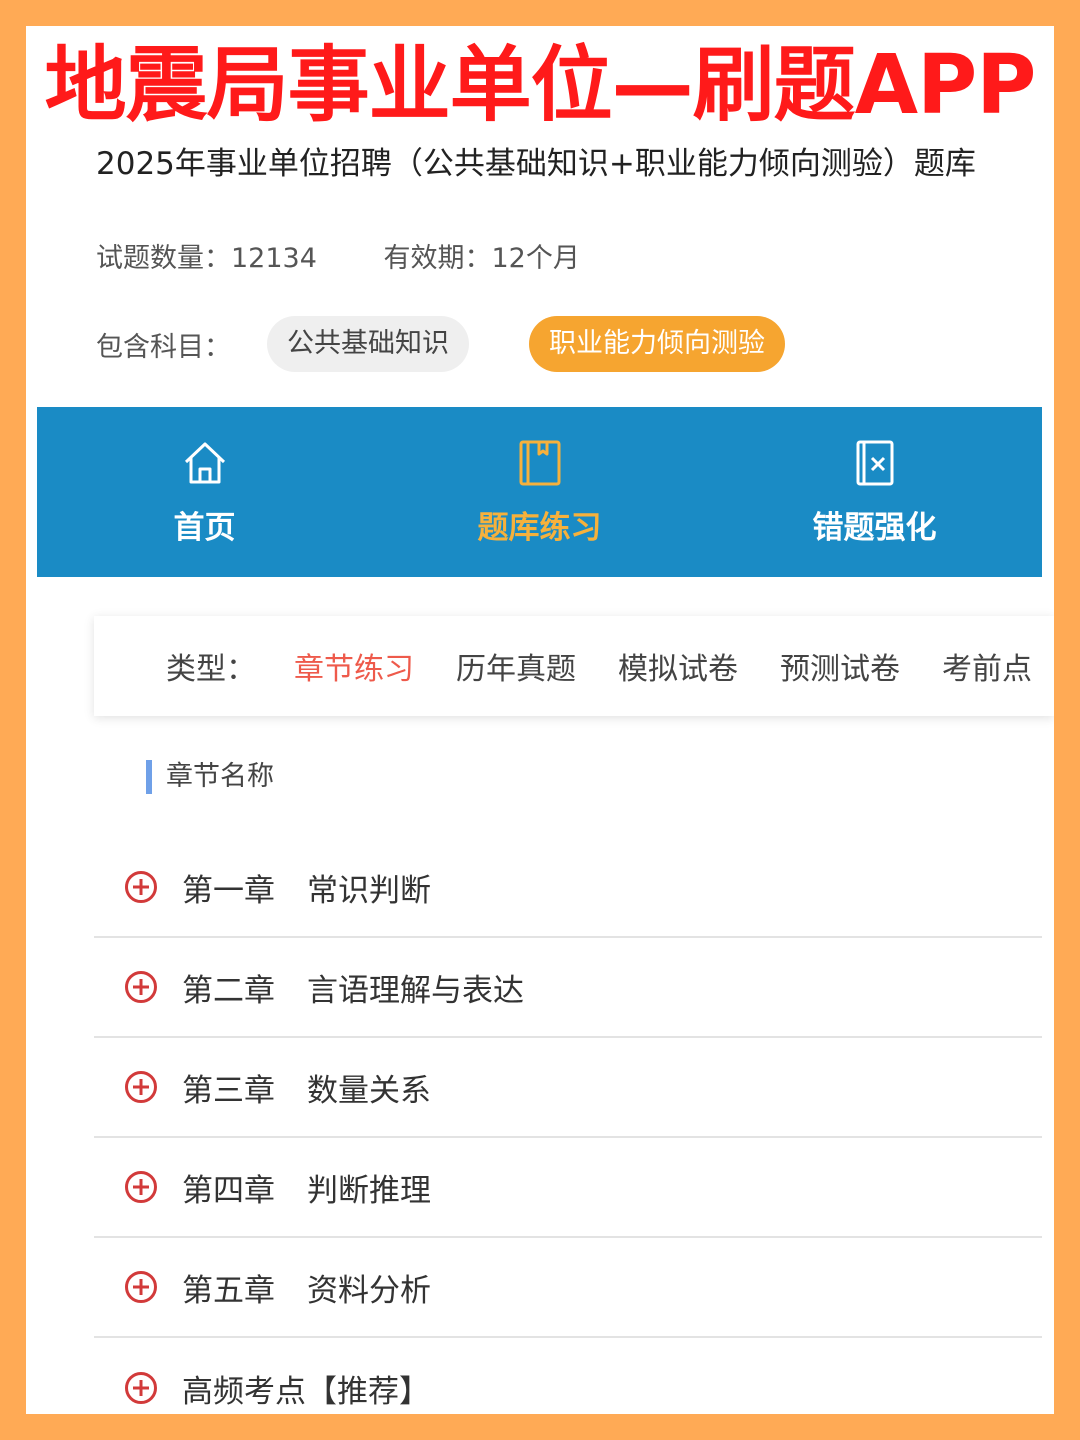 Image resolution: width=1080 pixels, height=1440 pixels. What do you see at coordinates (568, 1188) in the screenshot?
I see `chapter-item: 第四章 判断推理` at bounding box center [568, 1188].